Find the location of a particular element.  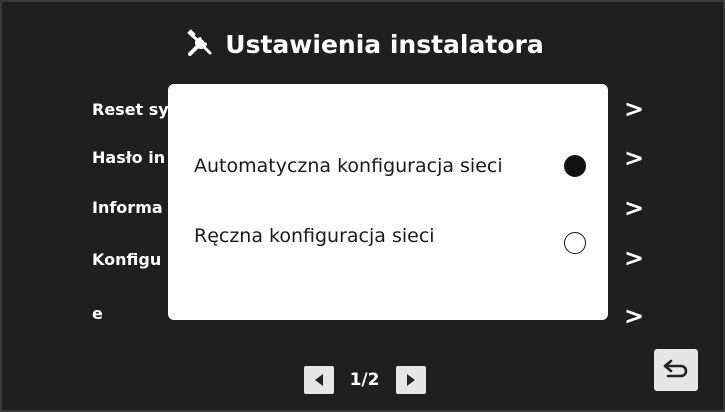

return-arrow-icon is located at coordinates (675, 368).